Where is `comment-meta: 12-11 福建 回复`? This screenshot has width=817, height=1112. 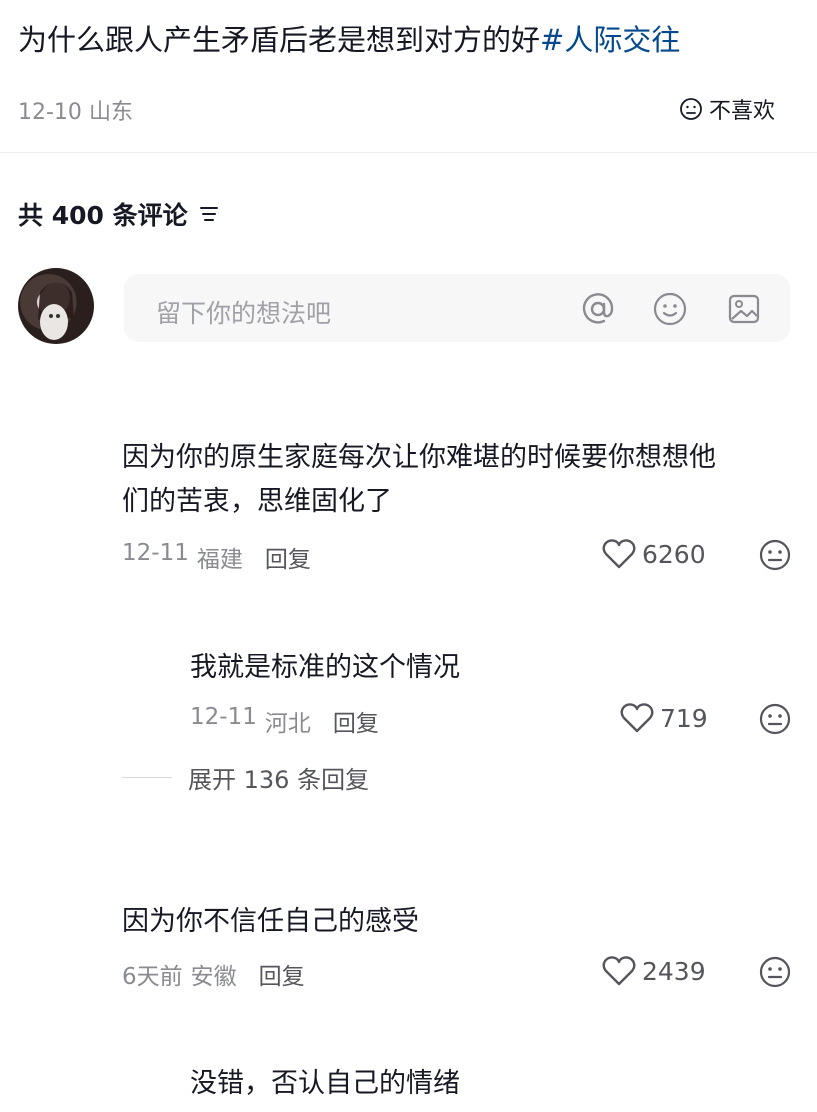 comment-meta: 12-11 福建 回复 is located at coordinates (216, 557).